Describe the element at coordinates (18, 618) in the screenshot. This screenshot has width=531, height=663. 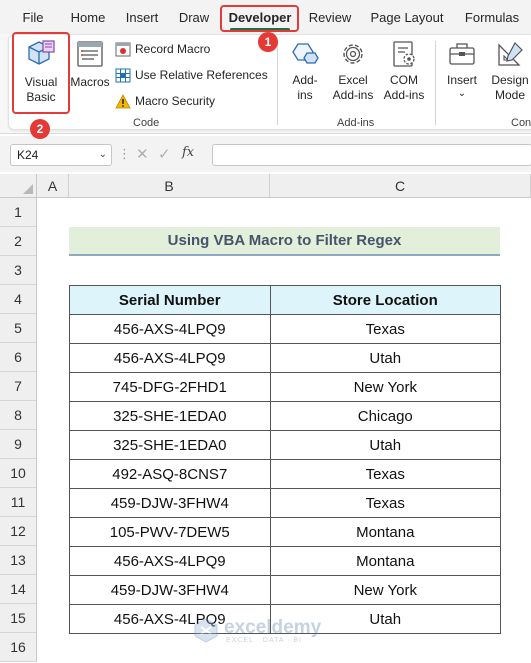
I see `row-header: 15` at that location.